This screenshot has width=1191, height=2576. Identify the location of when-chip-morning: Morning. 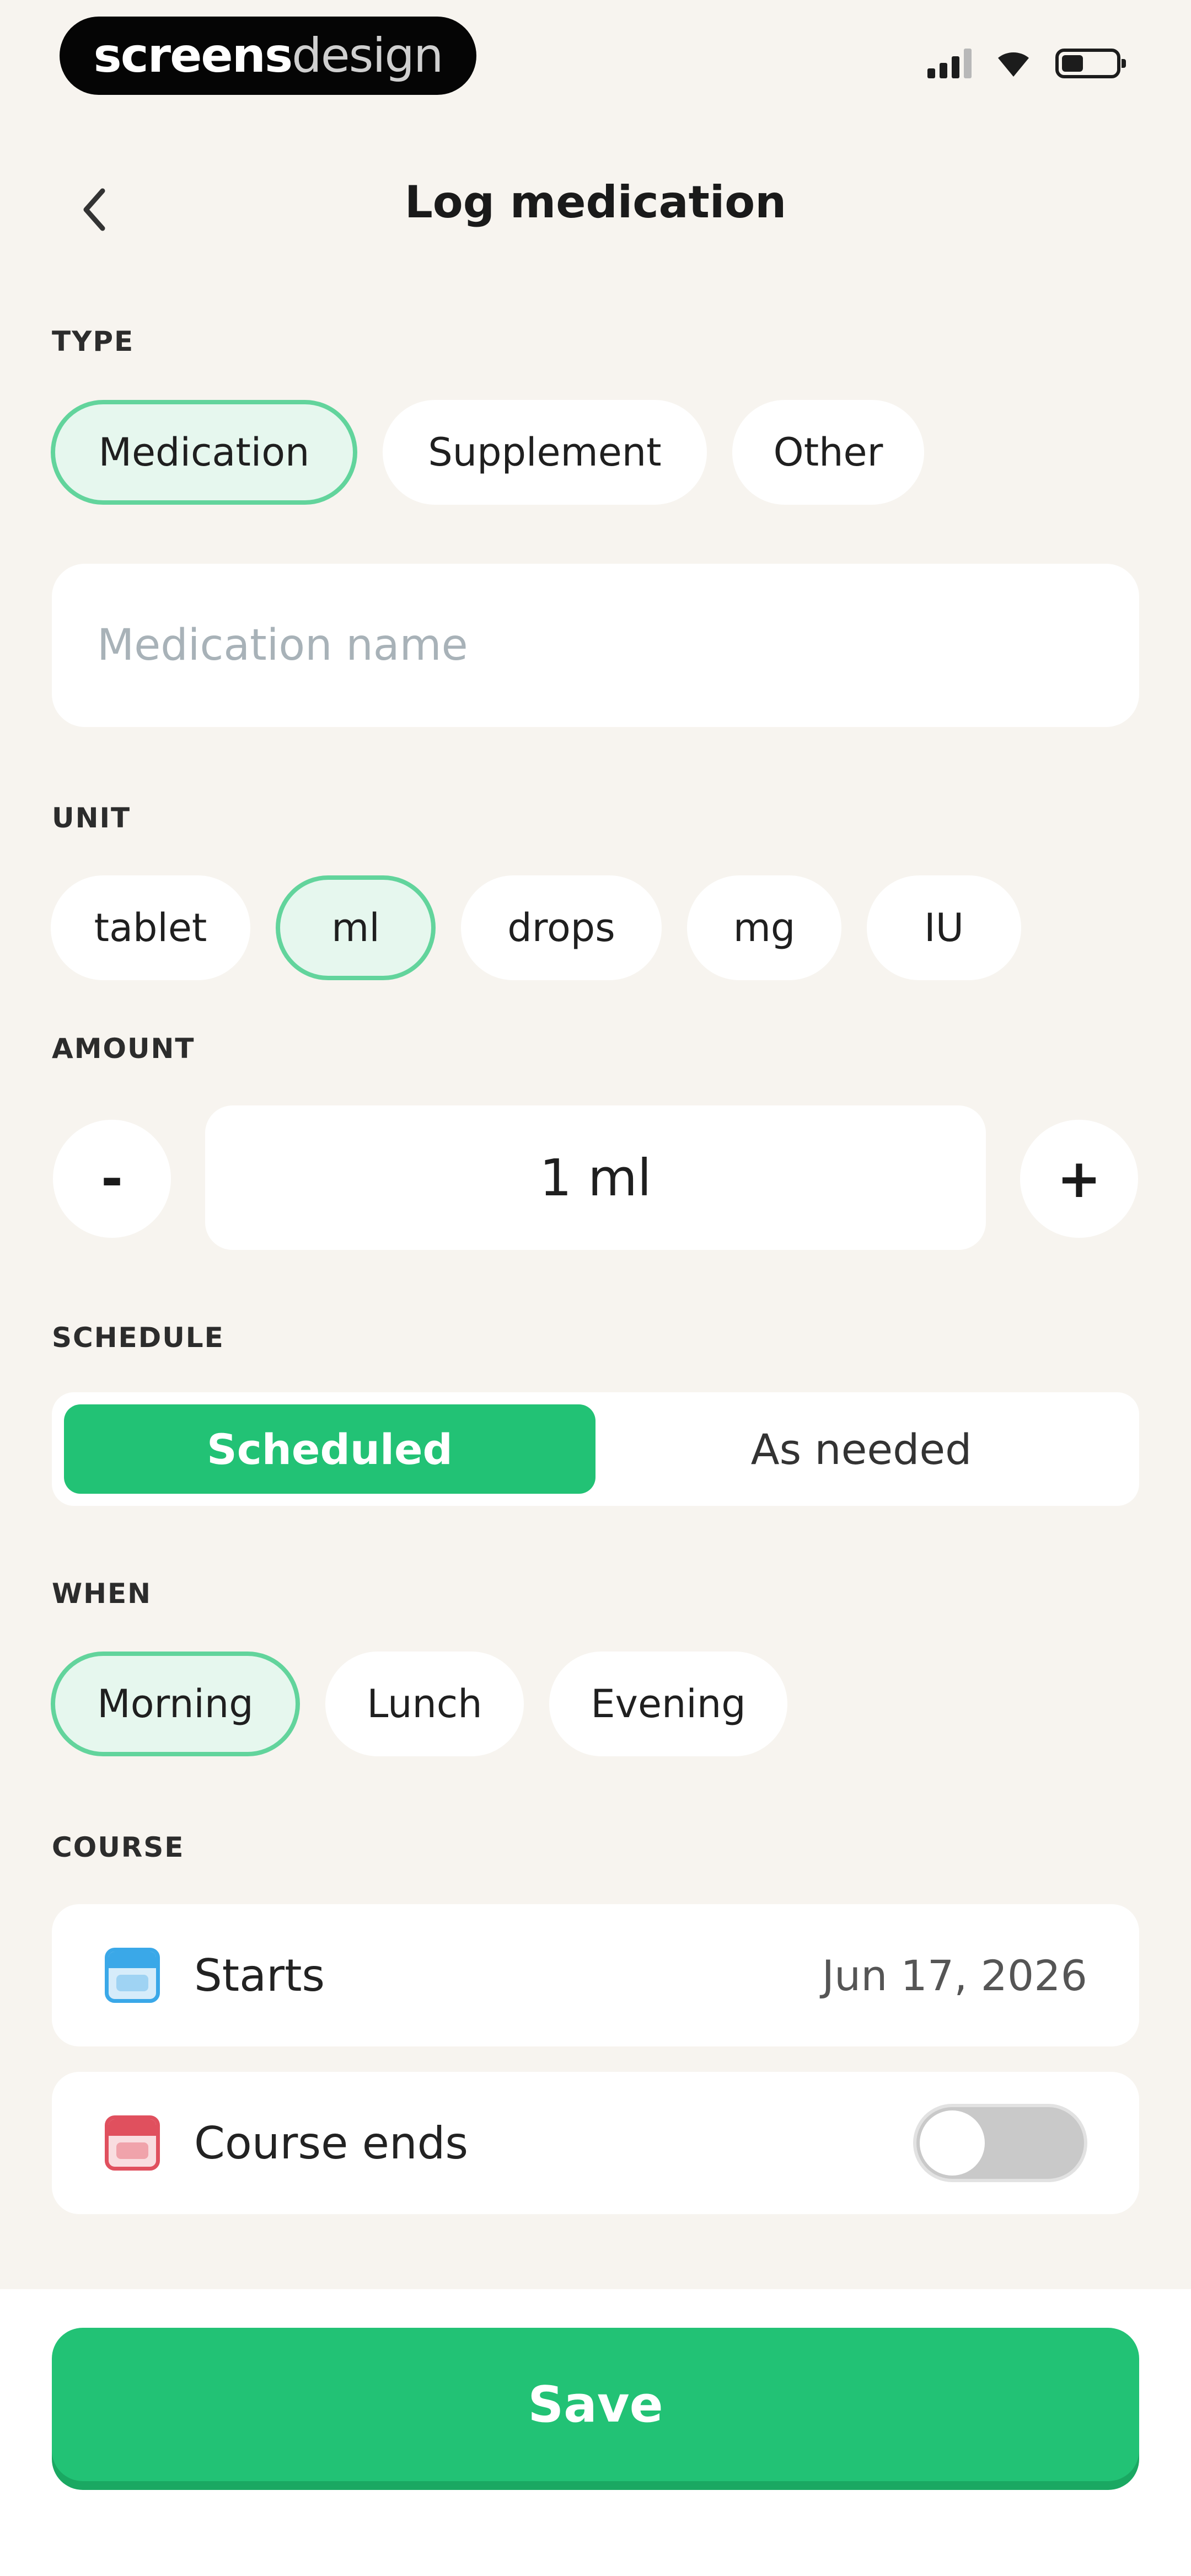
(175, 1704).